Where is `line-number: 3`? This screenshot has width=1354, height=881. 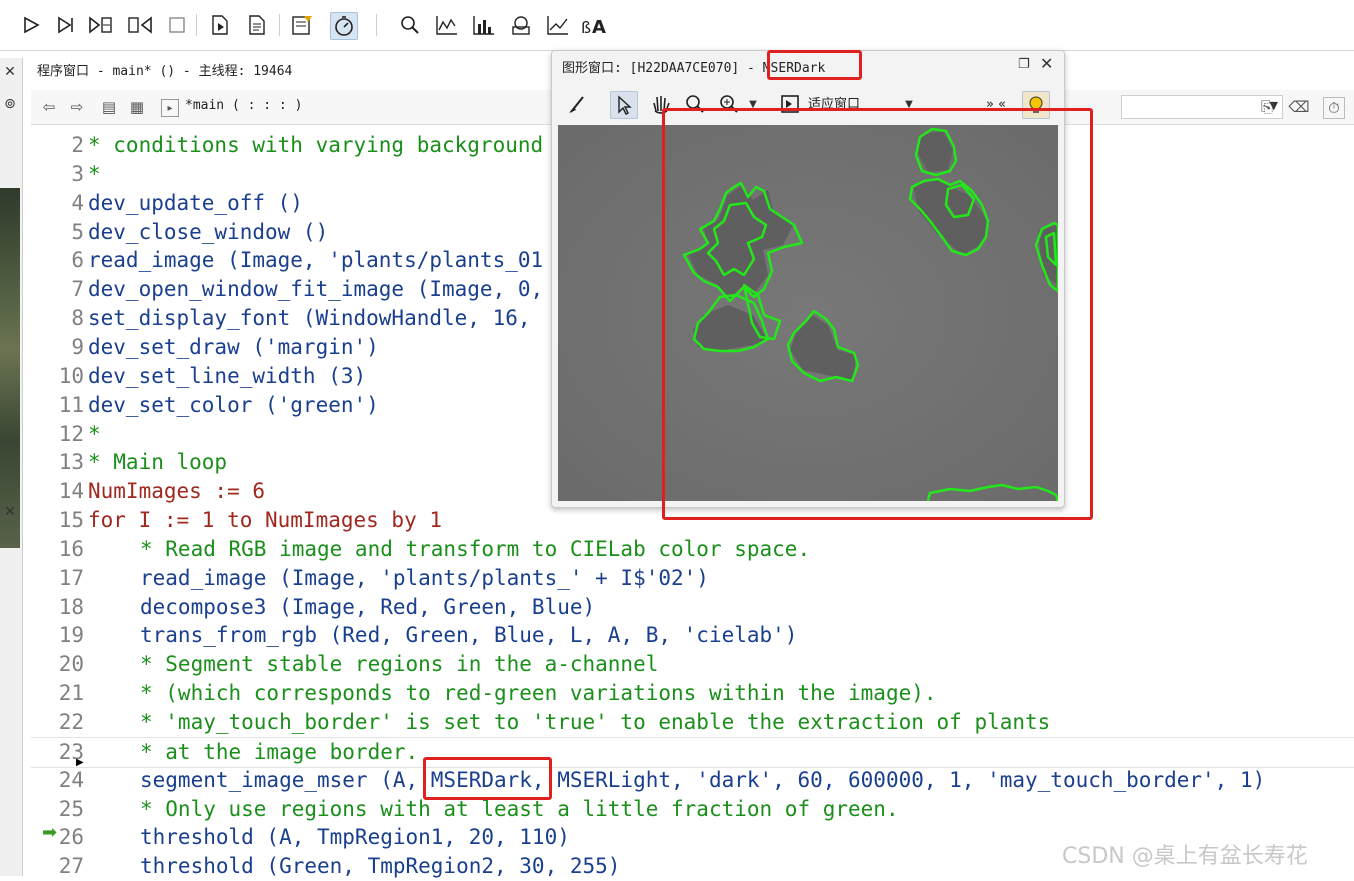 line-number: 3 is located at coordinates (77, 173).